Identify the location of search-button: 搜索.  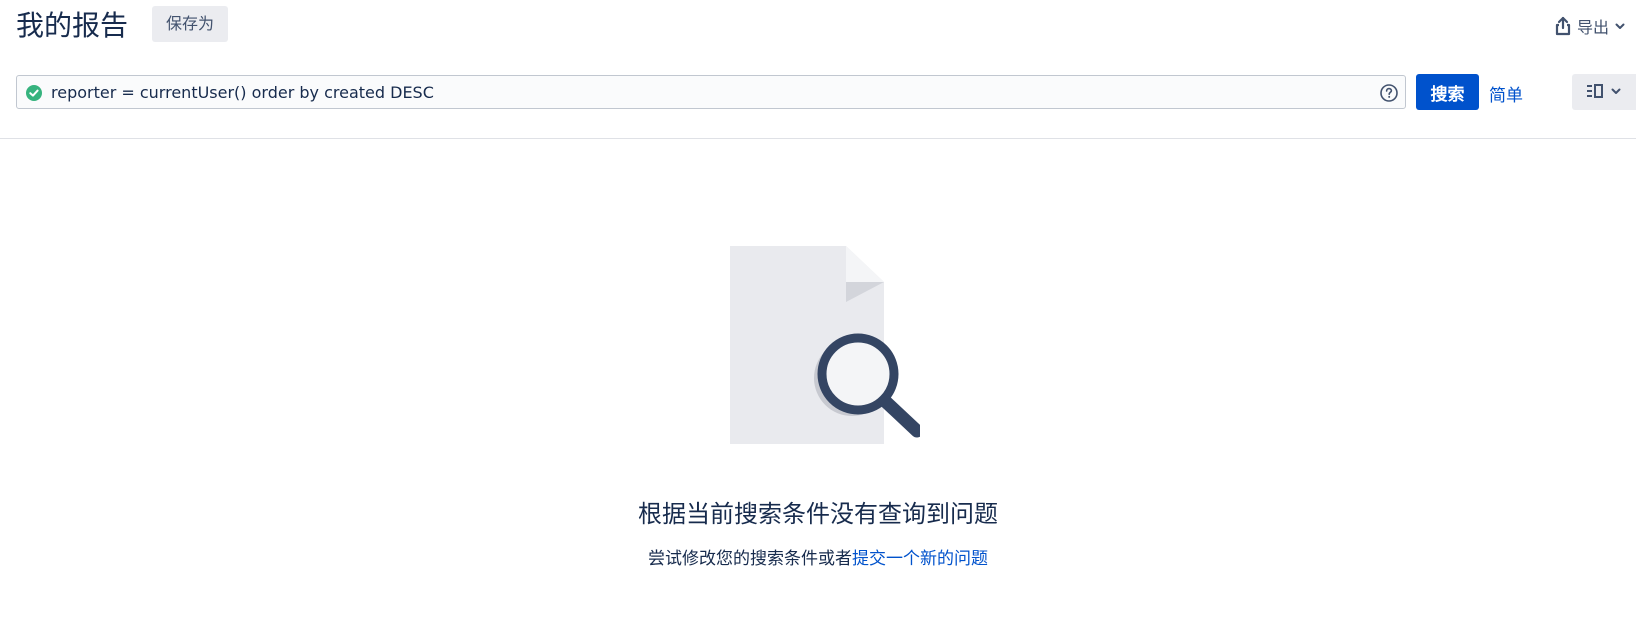
(1447, 92).